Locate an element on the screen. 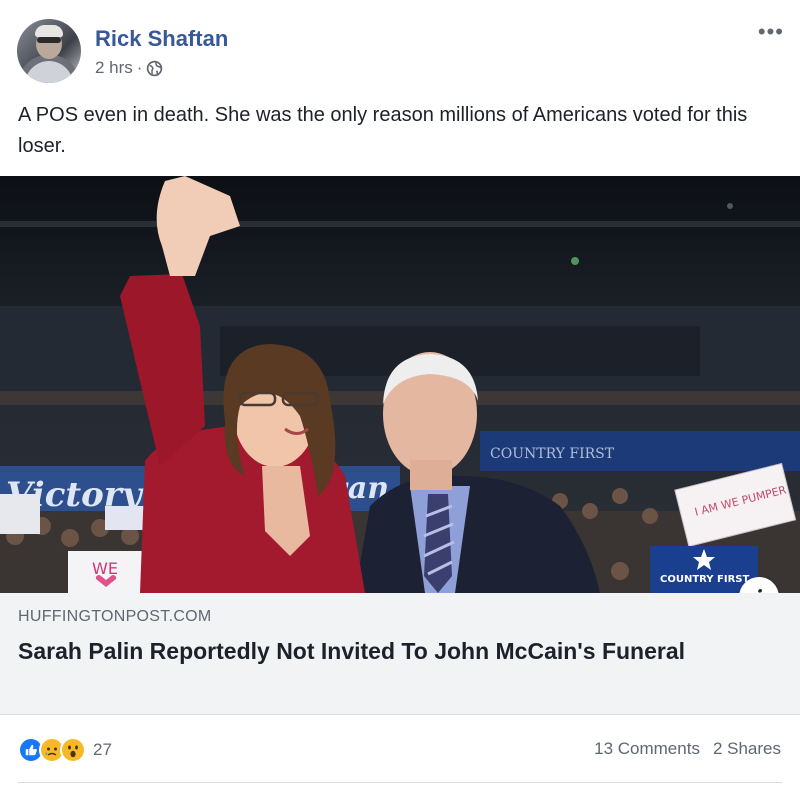 This screenshot has width=800, height=785. engagement-counts: 13 Comments 2 Shares is located at coordinates (687, 749).